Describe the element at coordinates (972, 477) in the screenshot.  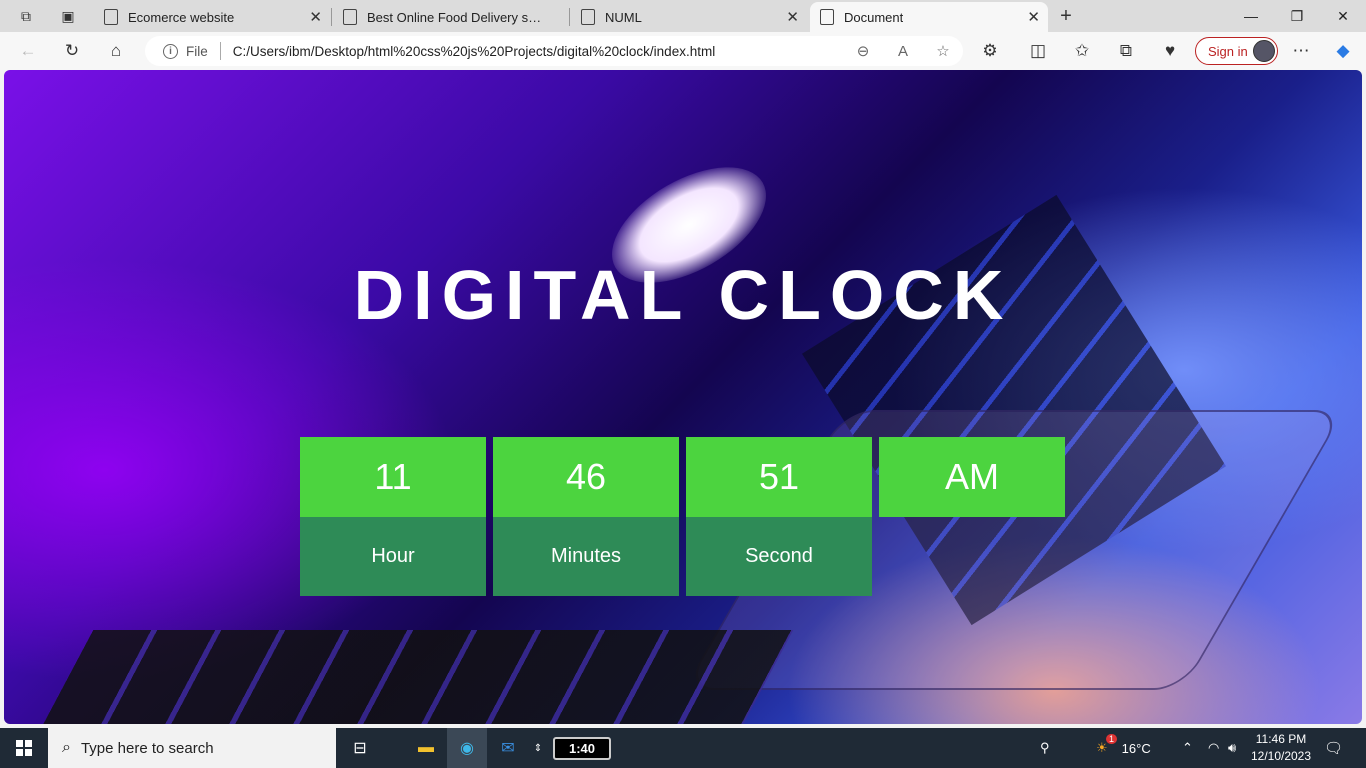
I see `ampm-value: AM` at that location.